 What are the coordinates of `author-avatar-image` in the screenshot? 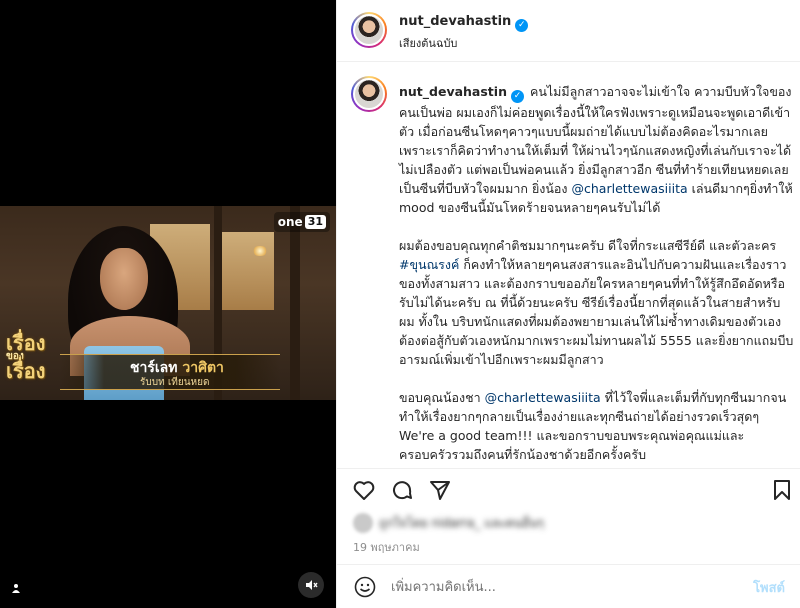 It's located at (369, 30).